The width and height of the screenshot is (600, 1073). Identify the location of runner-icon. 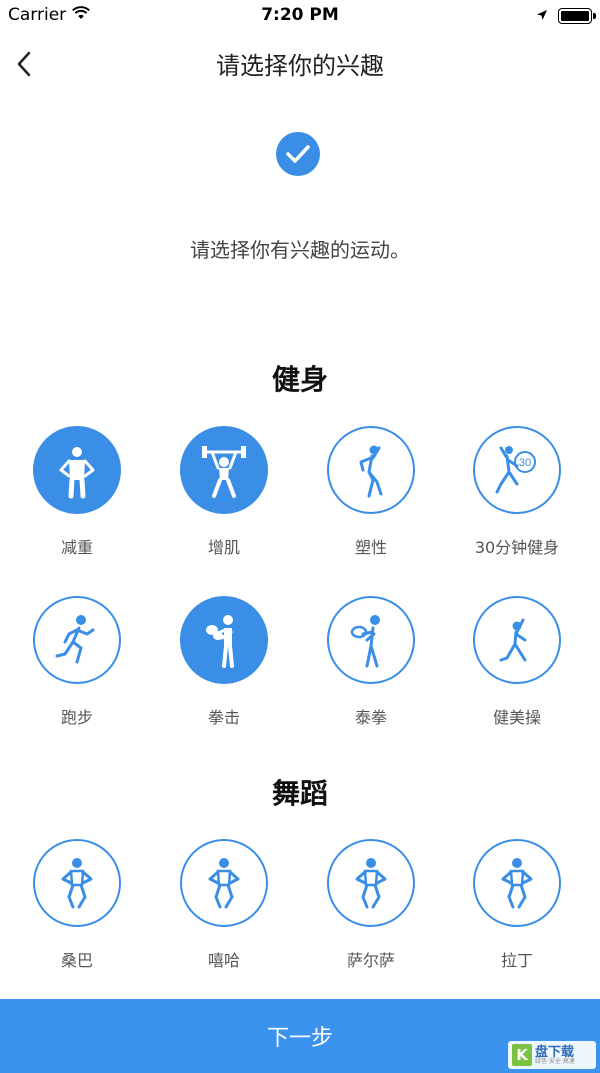
(75, 639).